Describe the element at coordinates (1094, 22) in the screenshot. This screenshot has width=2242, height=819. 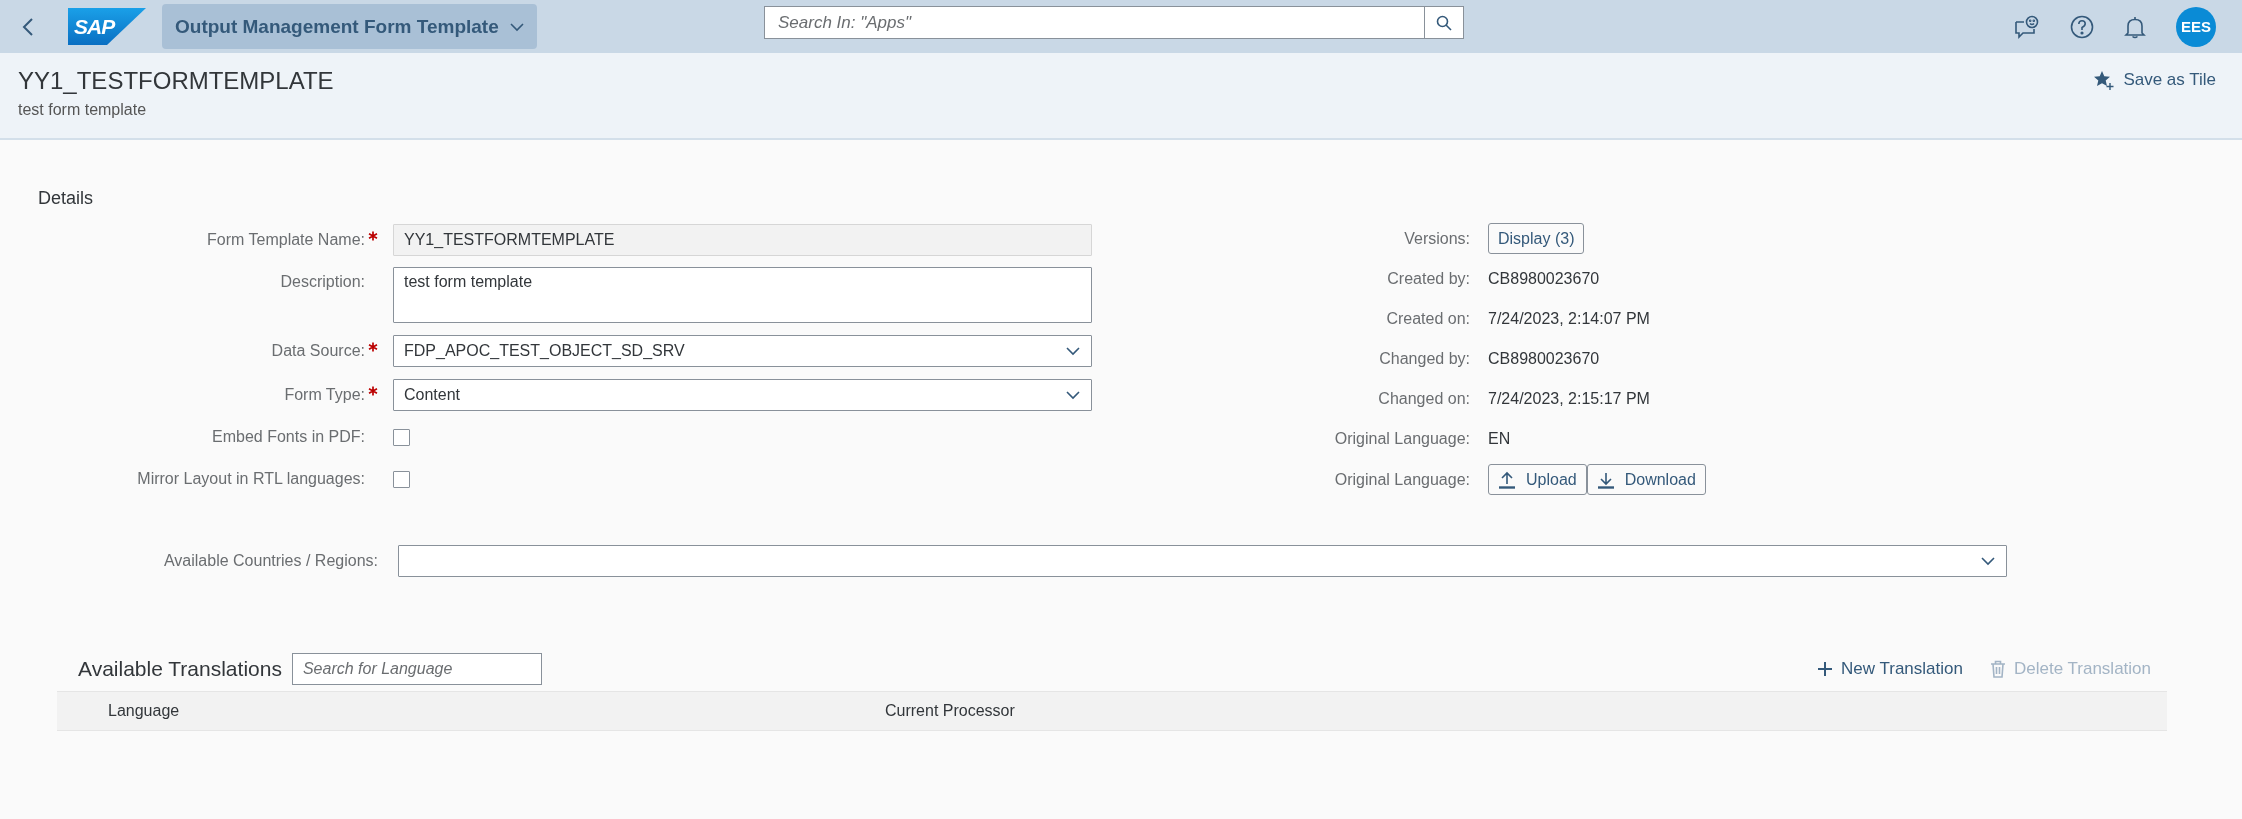
I see `search-field: Search In: "Apps"` at that location.